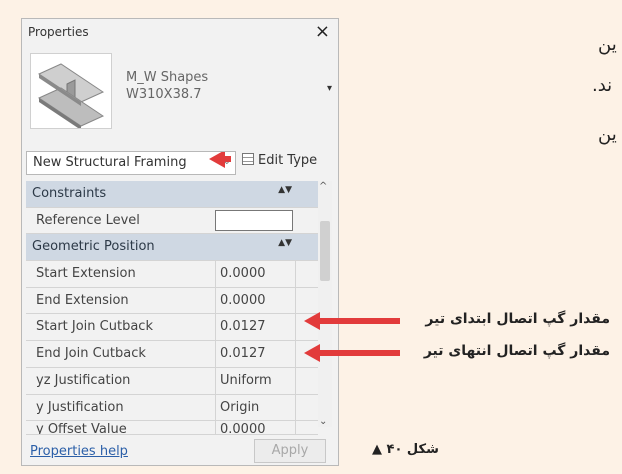 The height and width of the screenshot is (474, 622). Describe the element at coordinates (172, 274) in the screenshot. I see `property-row: Start Extension 0.0000` at that location.